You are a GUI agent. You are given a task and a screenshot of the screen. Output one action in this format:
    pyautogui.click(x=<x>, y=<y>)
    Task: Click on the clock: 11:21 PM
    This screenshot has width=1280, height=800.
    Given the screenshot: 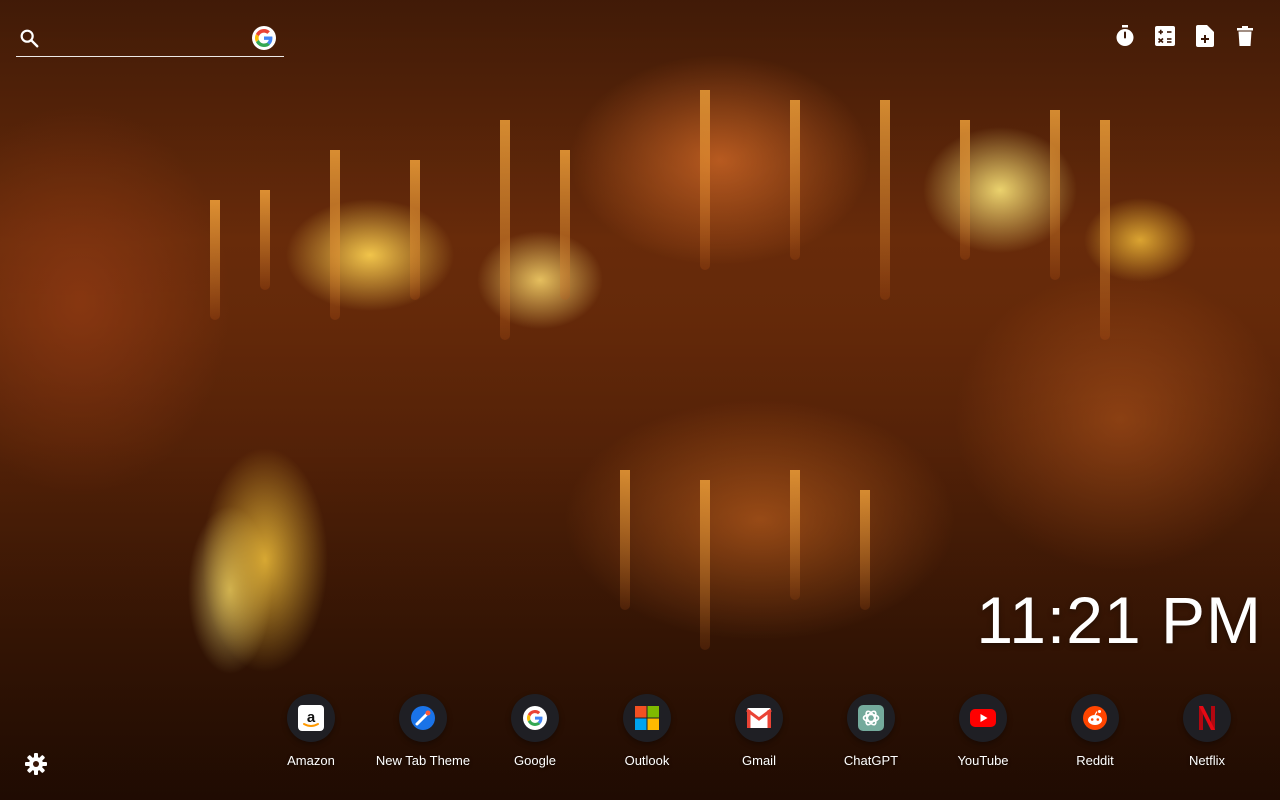 What is the action you would take?
    pyautogui.click(x=1119, y=620)
    